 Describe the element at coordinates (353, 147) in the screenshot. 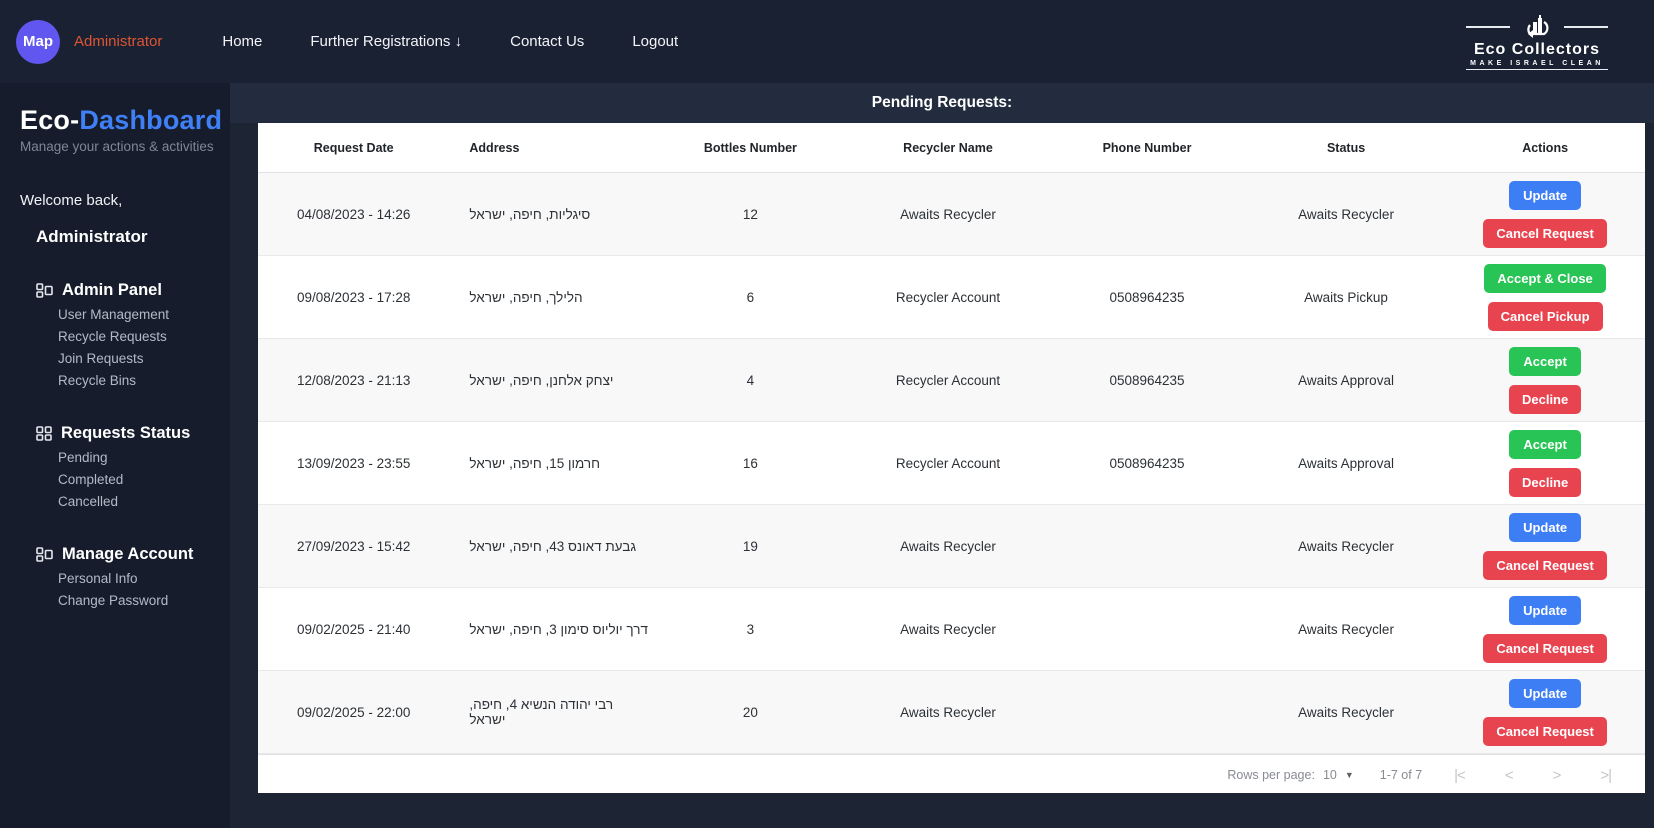

I see `col-header-request-date: Request Date` at that location.